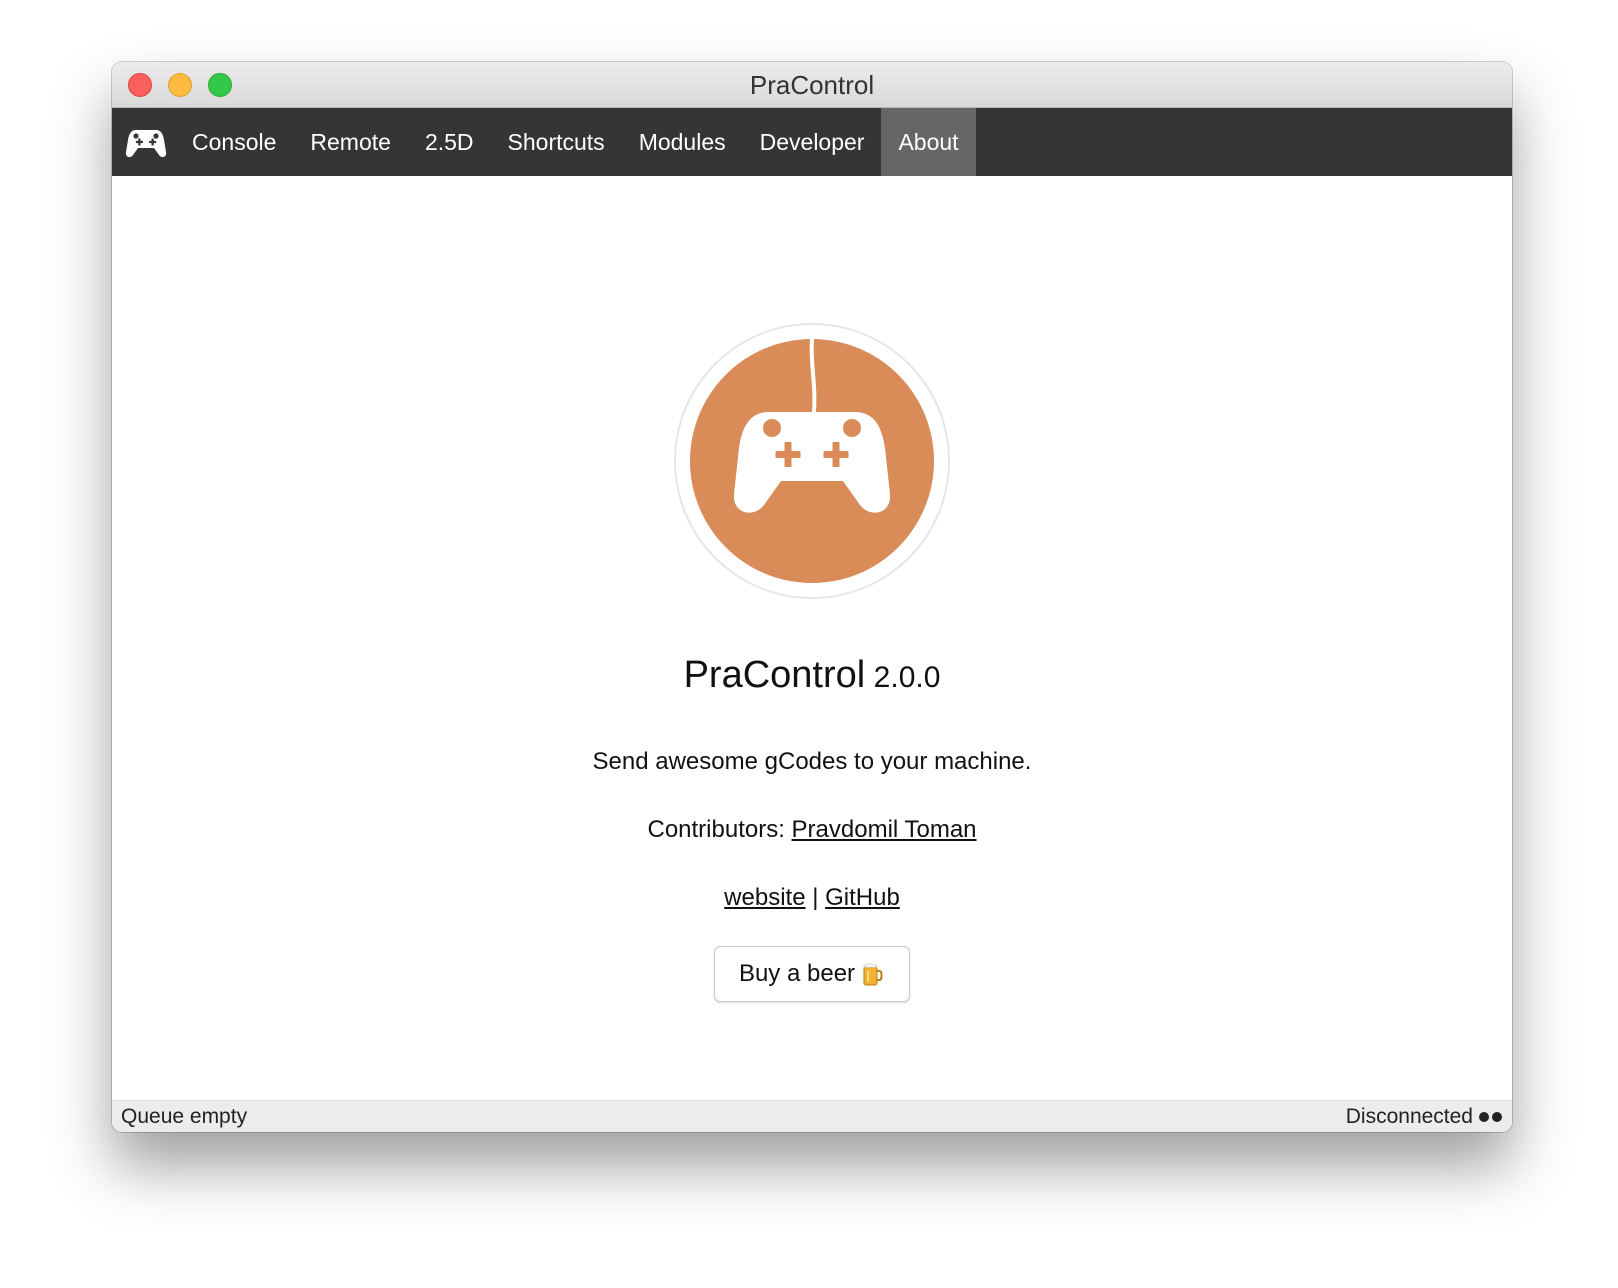 The height and width of the screenshot is (1288, 1618). What do you see at coordinates (812, 1116) in the screenshot?
I see `status-bar: Queue empty Disconnected` at bounding box center [812, 1116].